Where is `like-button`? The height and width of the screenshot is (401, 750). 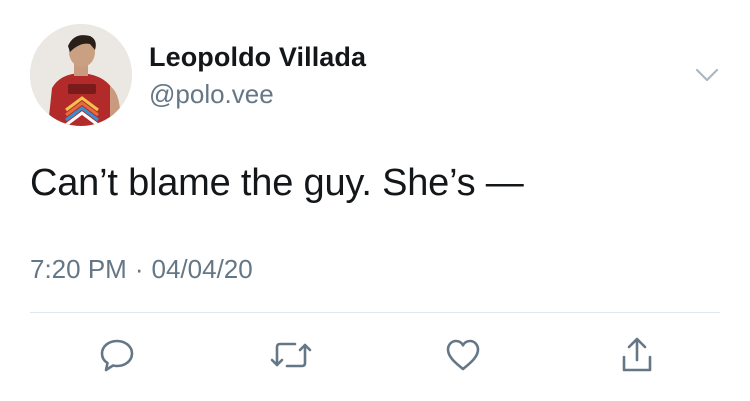
like-button is located at coordinates (463, 355).